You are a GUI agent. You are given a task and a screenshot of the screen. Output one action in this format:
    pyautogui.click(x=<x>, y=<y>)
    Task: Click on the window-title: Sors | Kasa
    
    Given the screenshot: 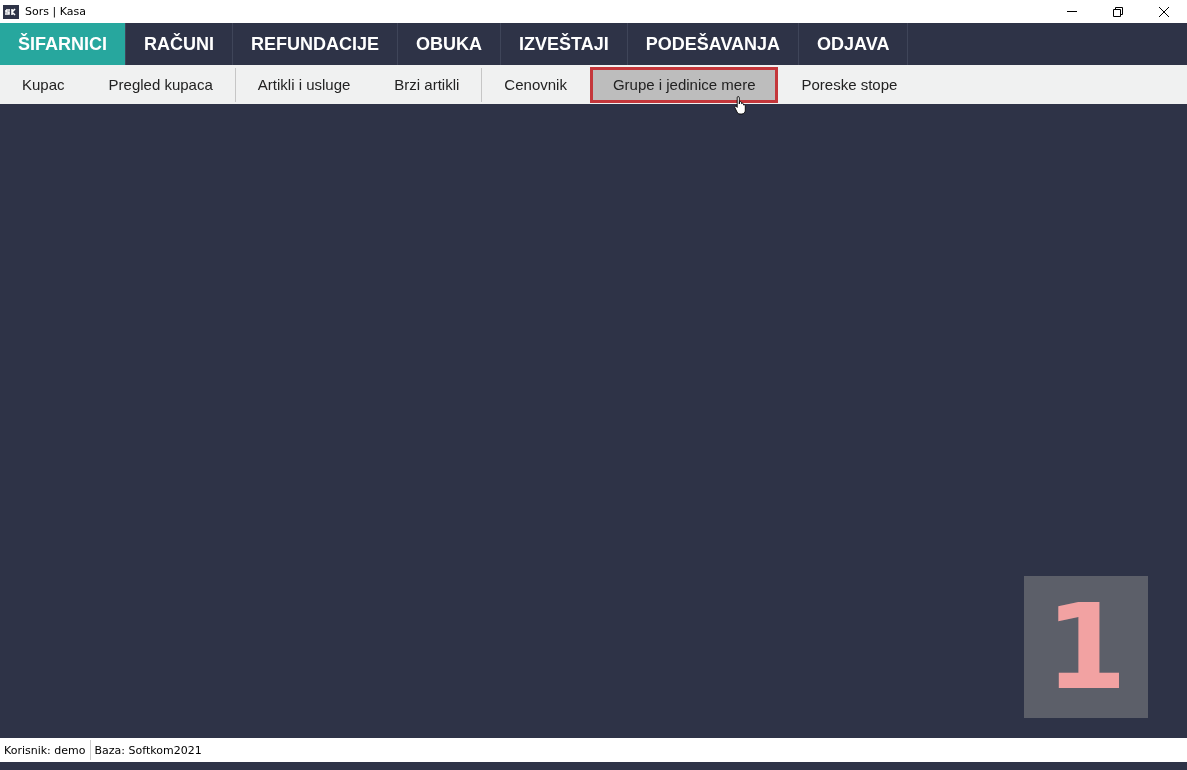 What is the action you would take?
    pyautogui.click(x=55, y=11)
    